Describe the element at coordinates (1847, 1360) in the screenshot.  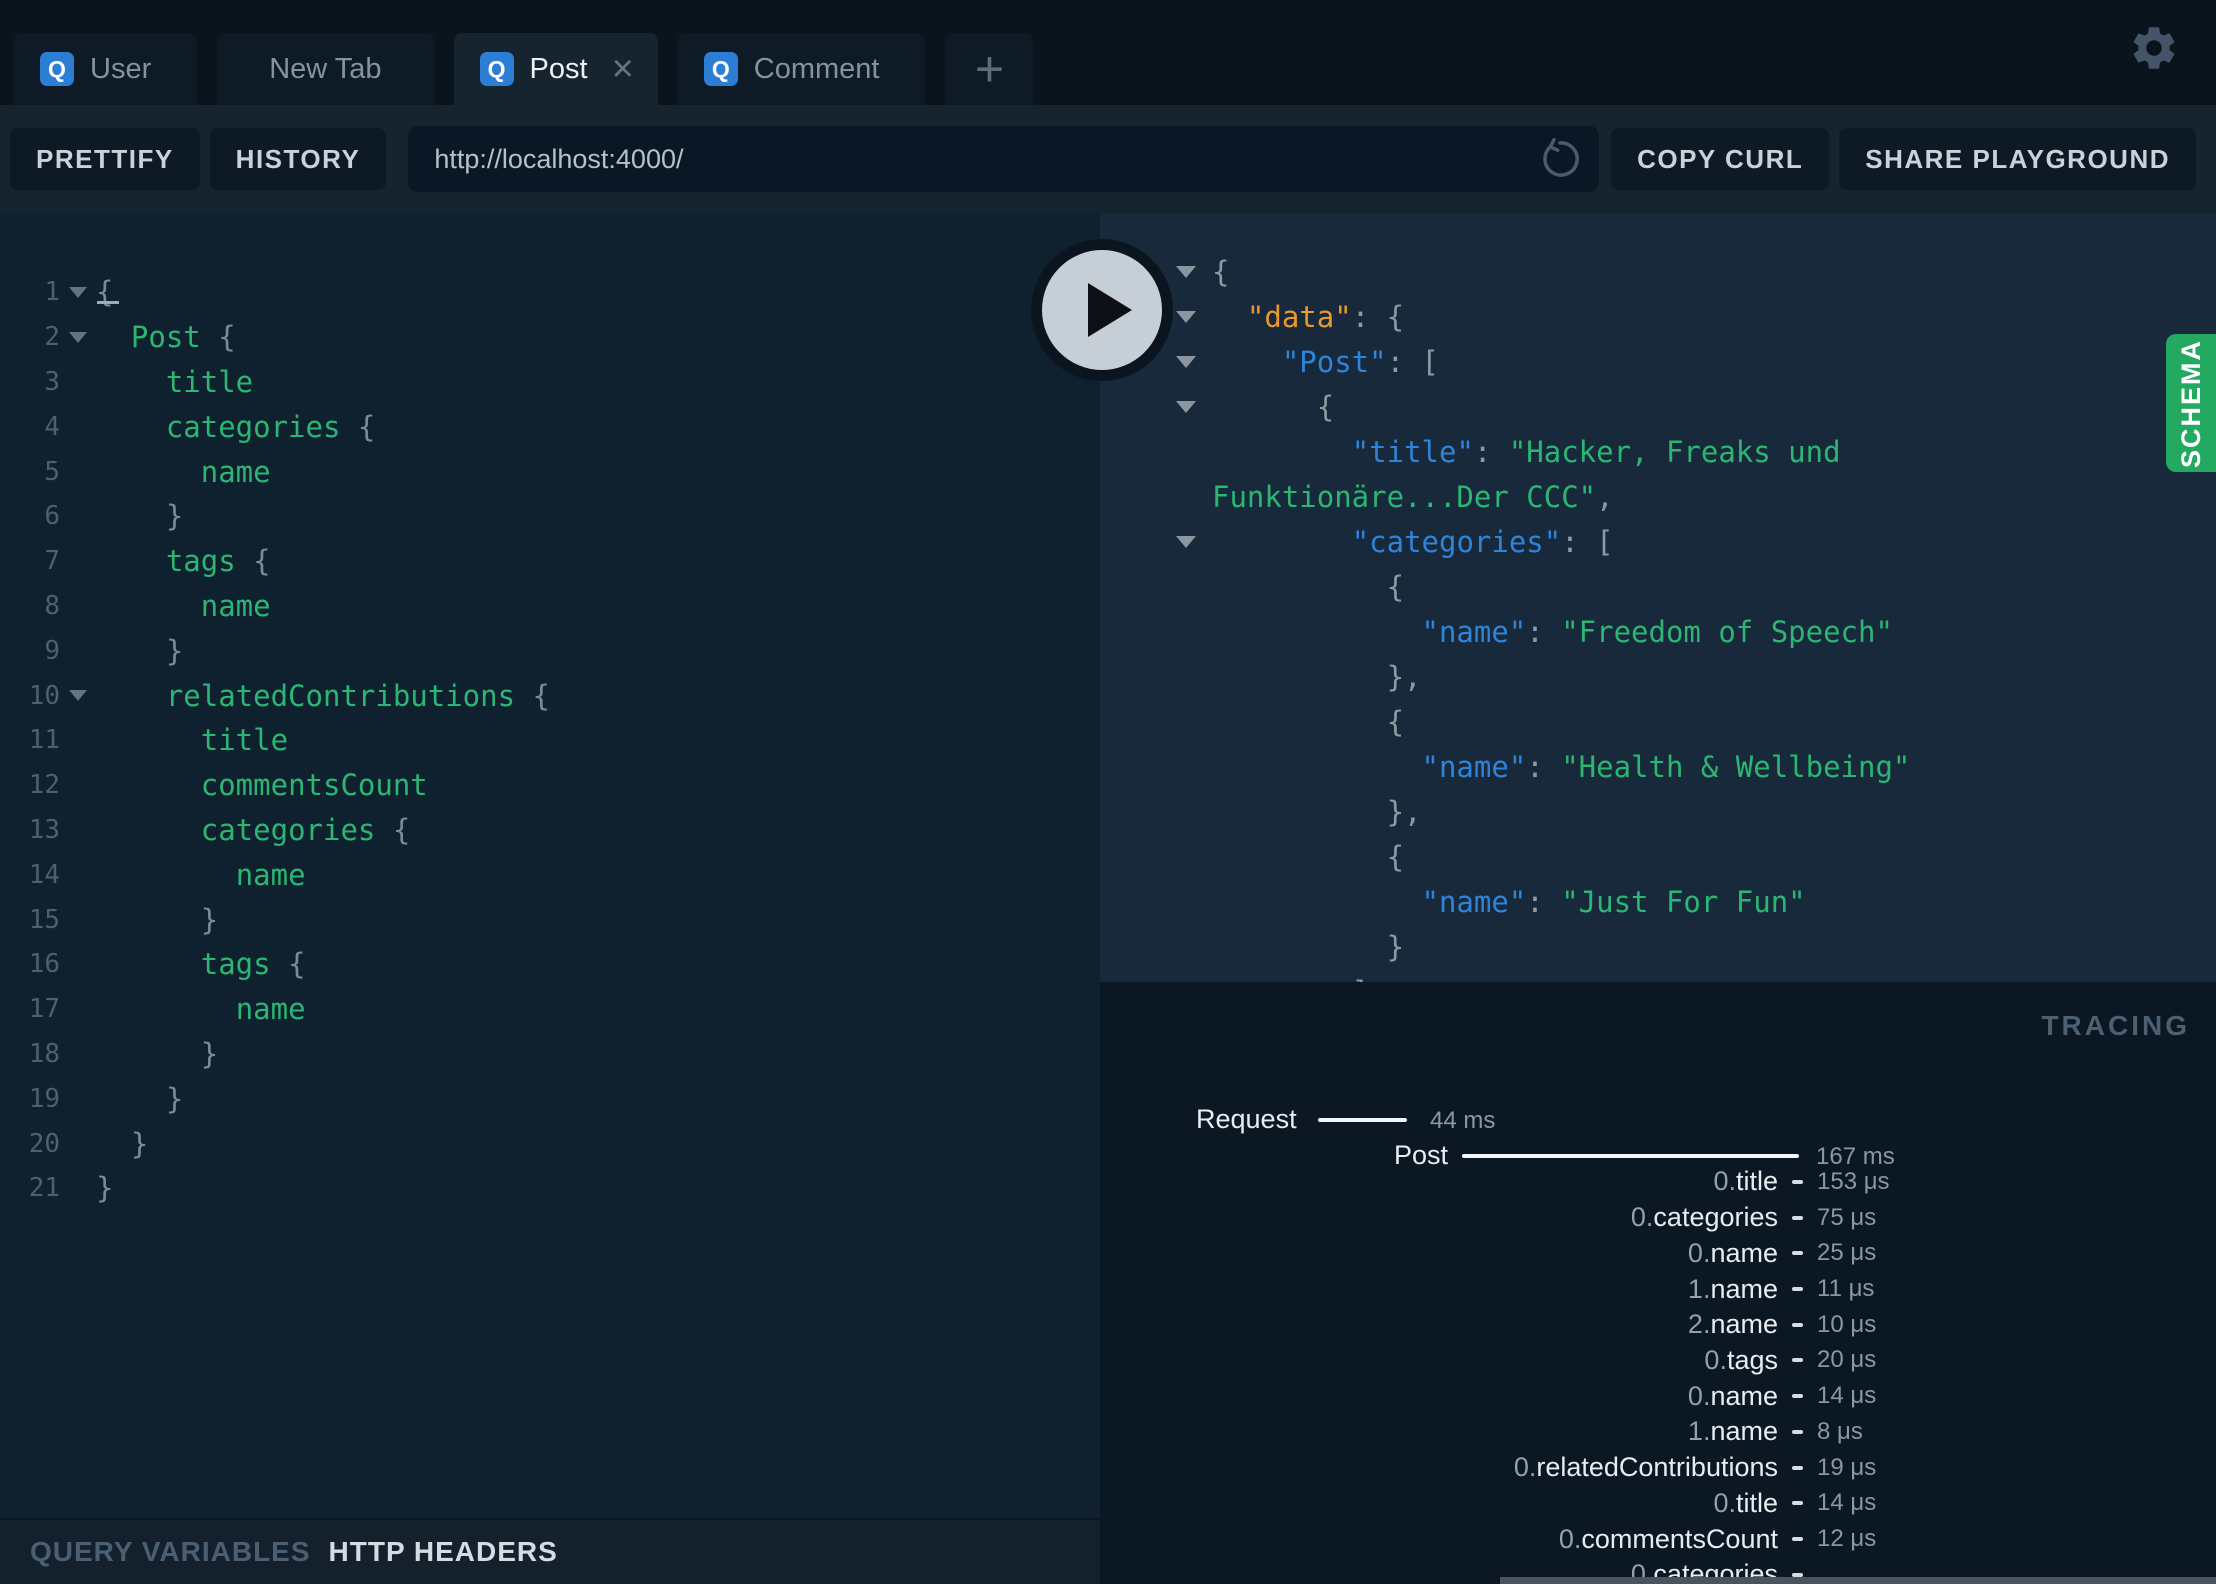
I see `duration-value: 20 μs` at that location.